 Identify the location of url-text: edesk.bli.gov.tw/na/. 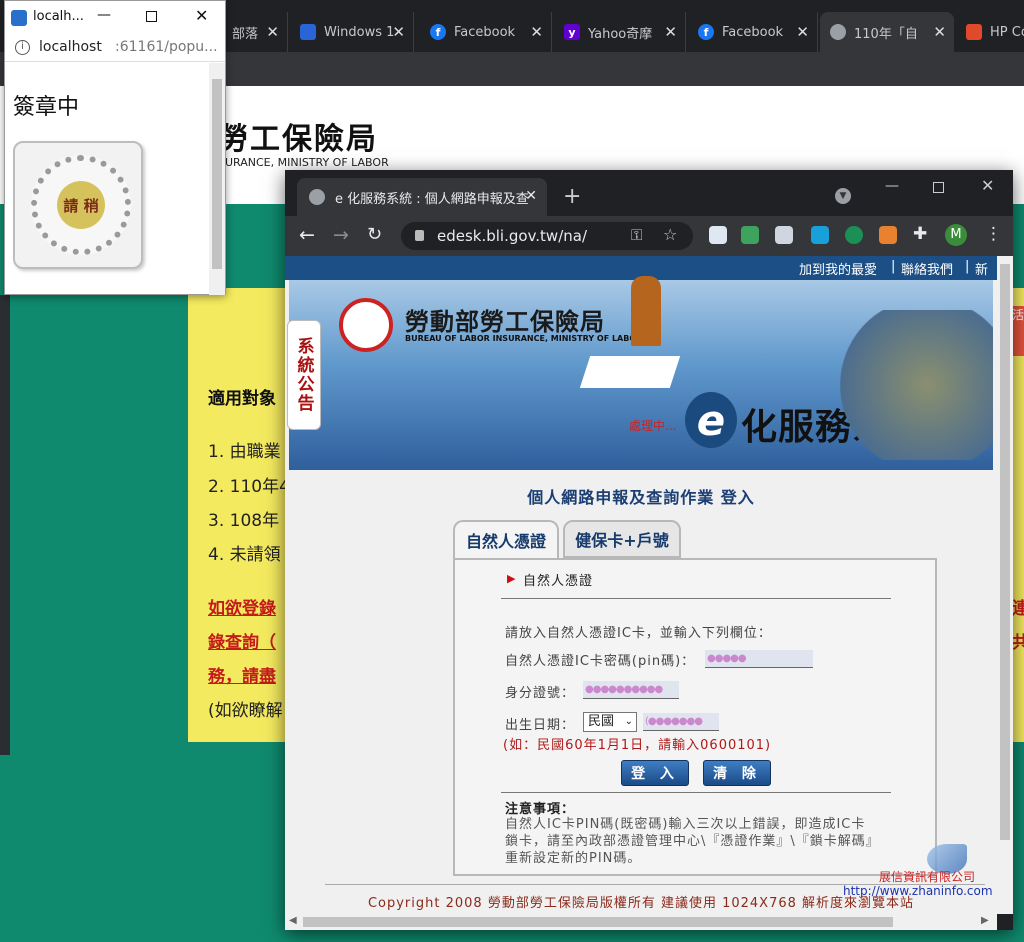
(512, 236).